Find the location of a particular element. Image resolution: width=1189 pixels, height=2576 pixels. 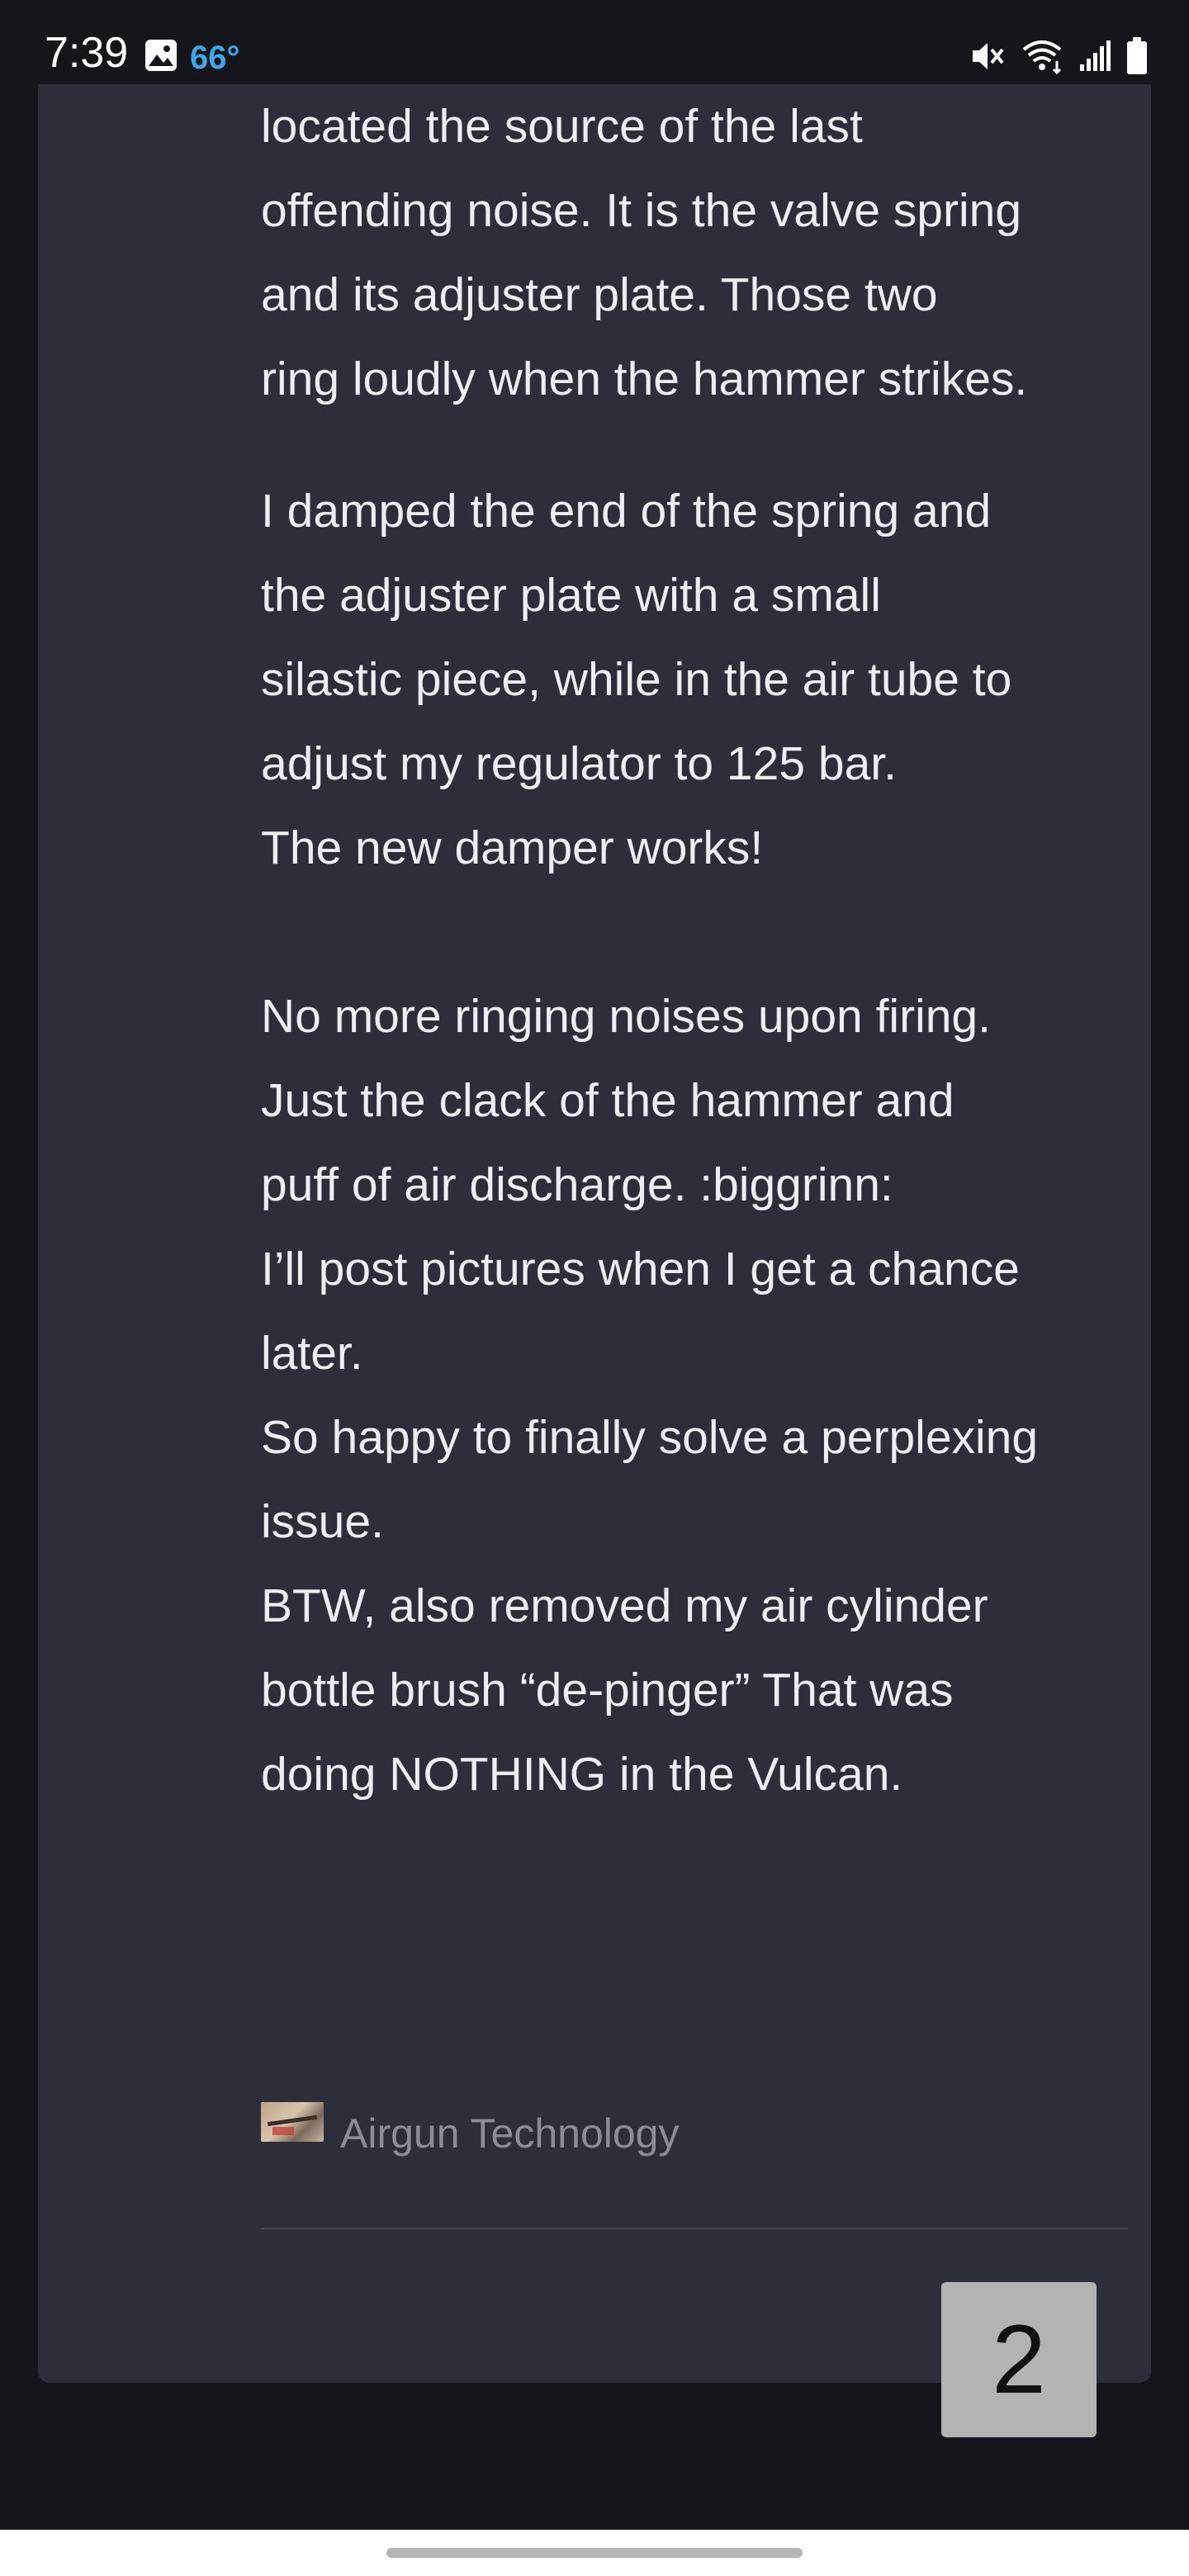

post-line: silastic piece, while in the air tube to is located at coordinates (636, 679).